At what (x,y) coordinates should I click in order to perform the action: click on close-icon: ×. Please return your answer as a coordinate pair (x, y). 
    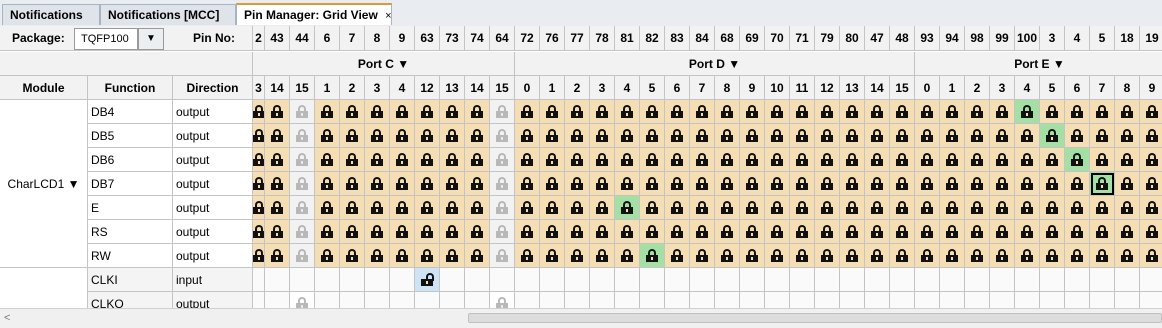
    Looking at the image, I should click on (388, 16).